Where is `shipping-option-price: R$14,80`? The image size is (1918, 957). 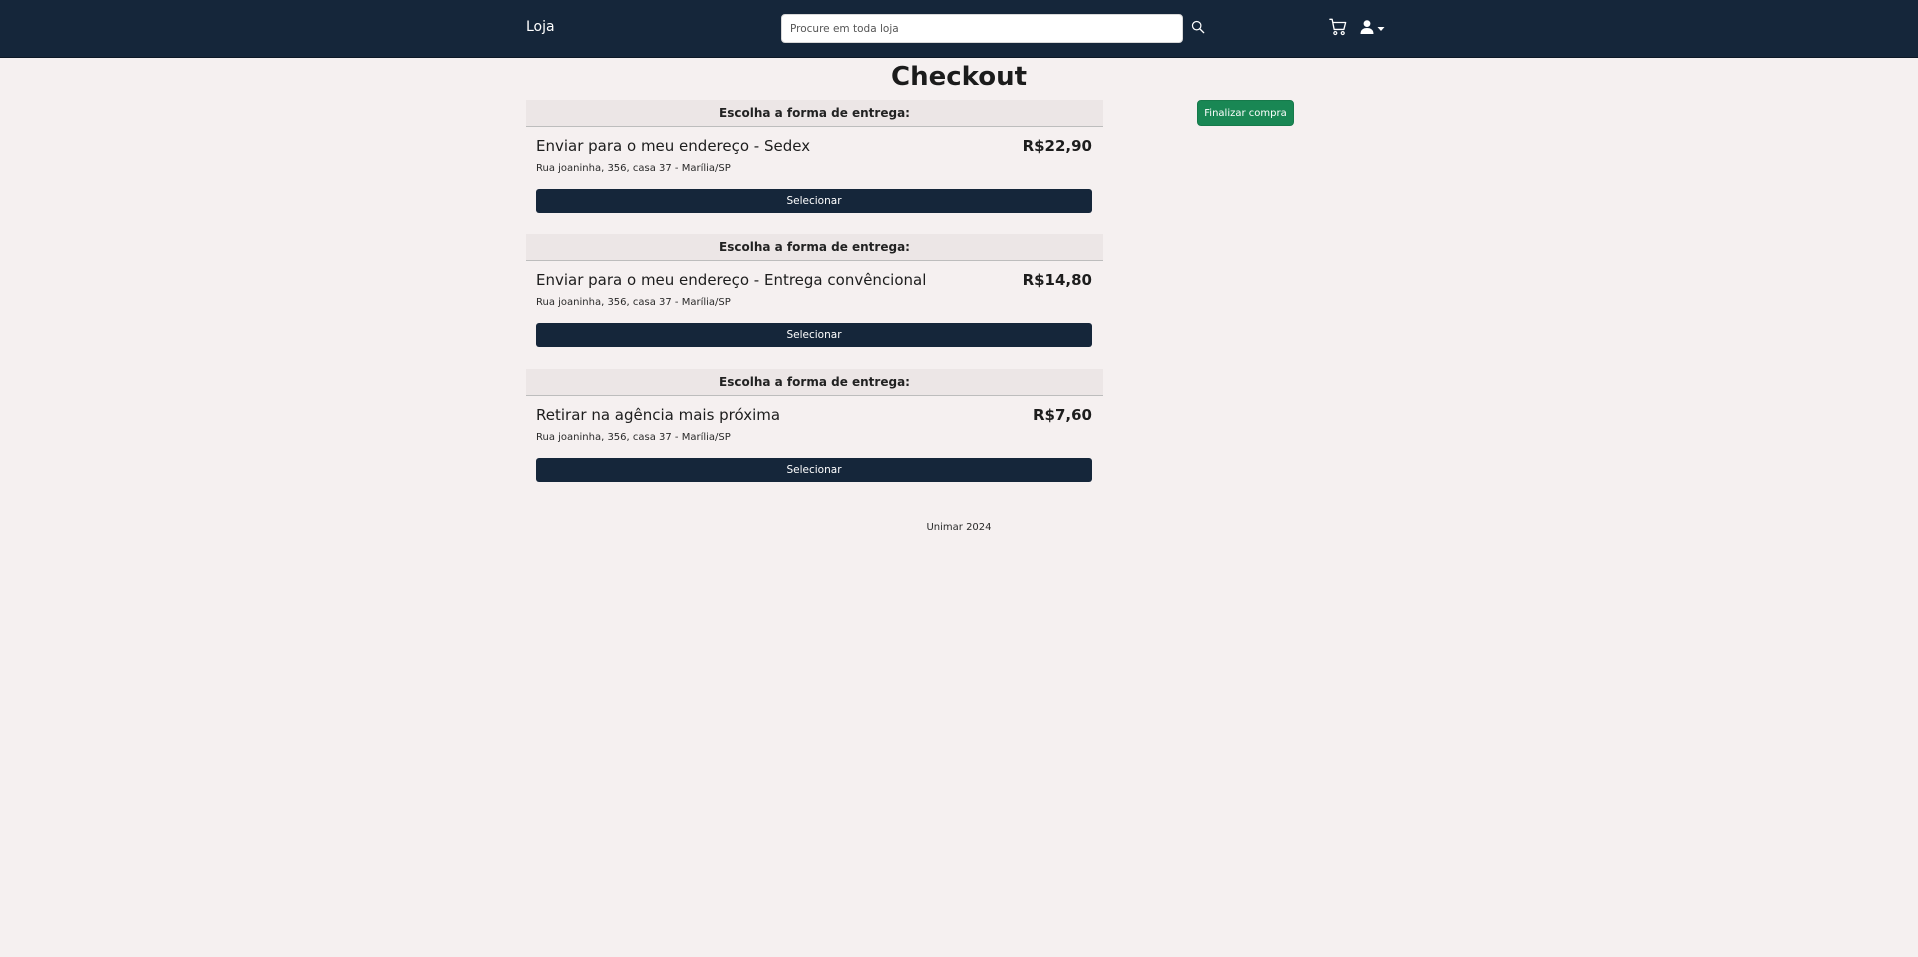 shipping-option-price: R$14,80 is located at coordinates (1057, 280).